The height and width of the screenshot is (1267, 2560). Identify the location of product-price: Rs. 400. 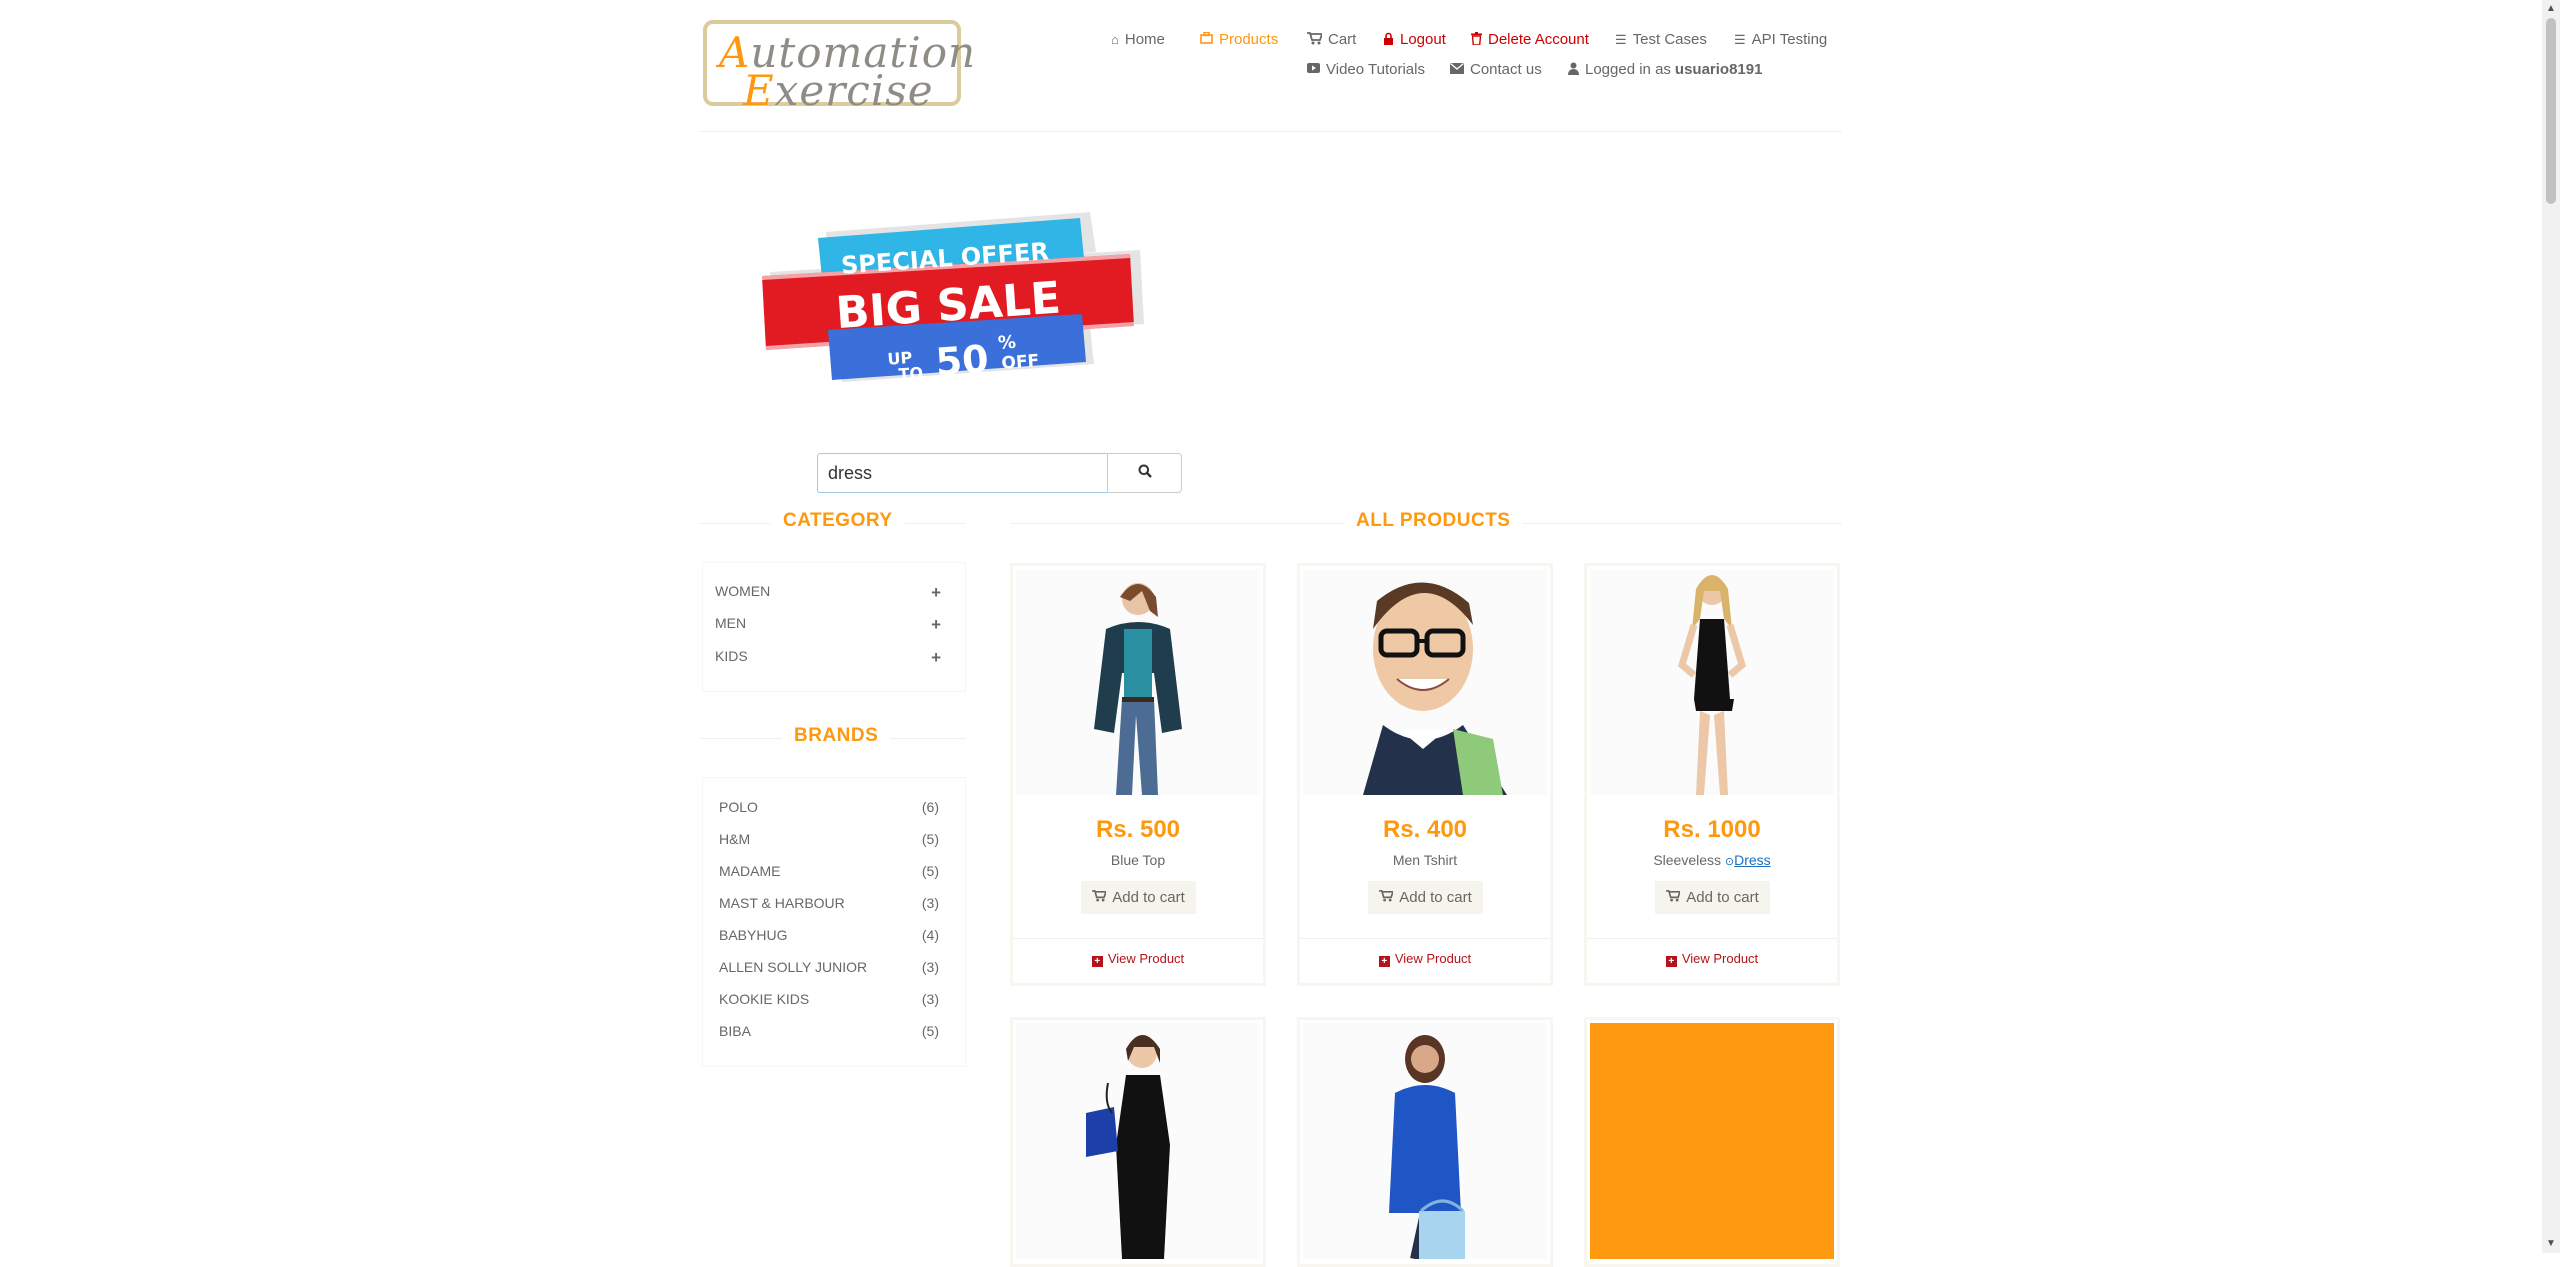
(1425, 829).